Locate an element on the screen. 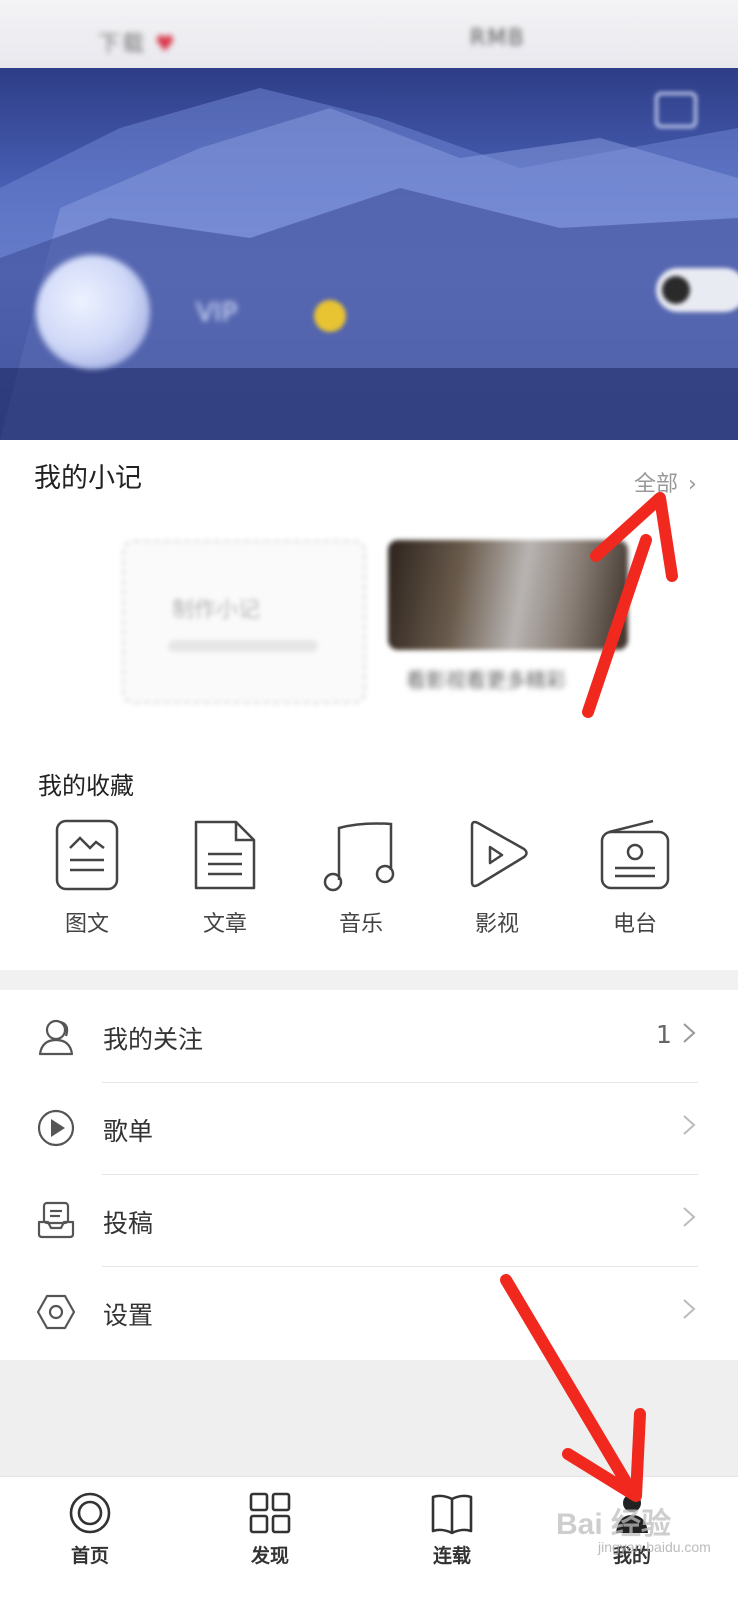  create-note-card: 制作小记 is located at coordinates (244, 622).